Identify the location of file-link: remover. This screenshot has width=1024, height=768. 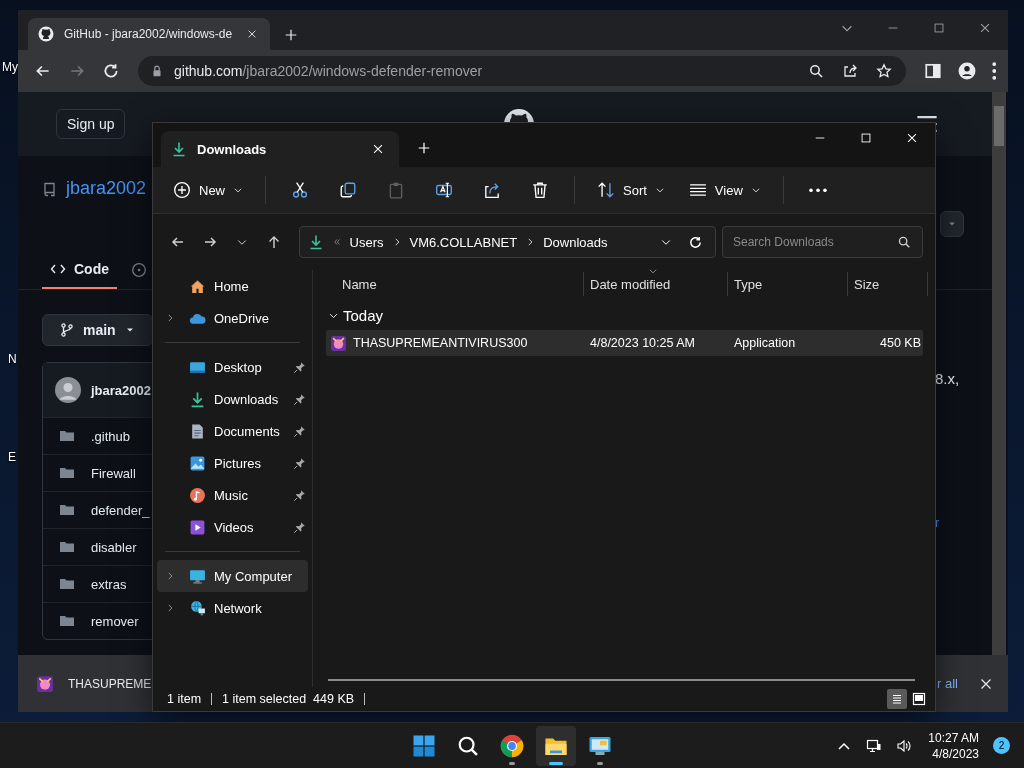
(115, 621).